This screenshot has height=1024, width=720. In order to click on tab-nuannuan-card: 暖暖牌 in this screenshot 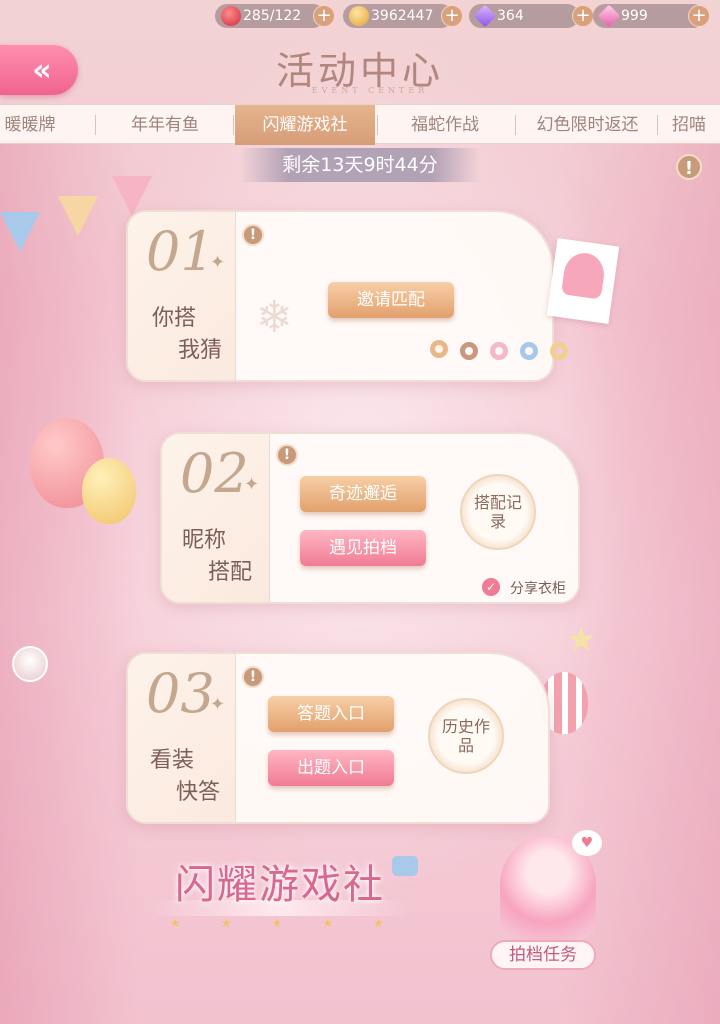, I will do `click(35, 125)`.